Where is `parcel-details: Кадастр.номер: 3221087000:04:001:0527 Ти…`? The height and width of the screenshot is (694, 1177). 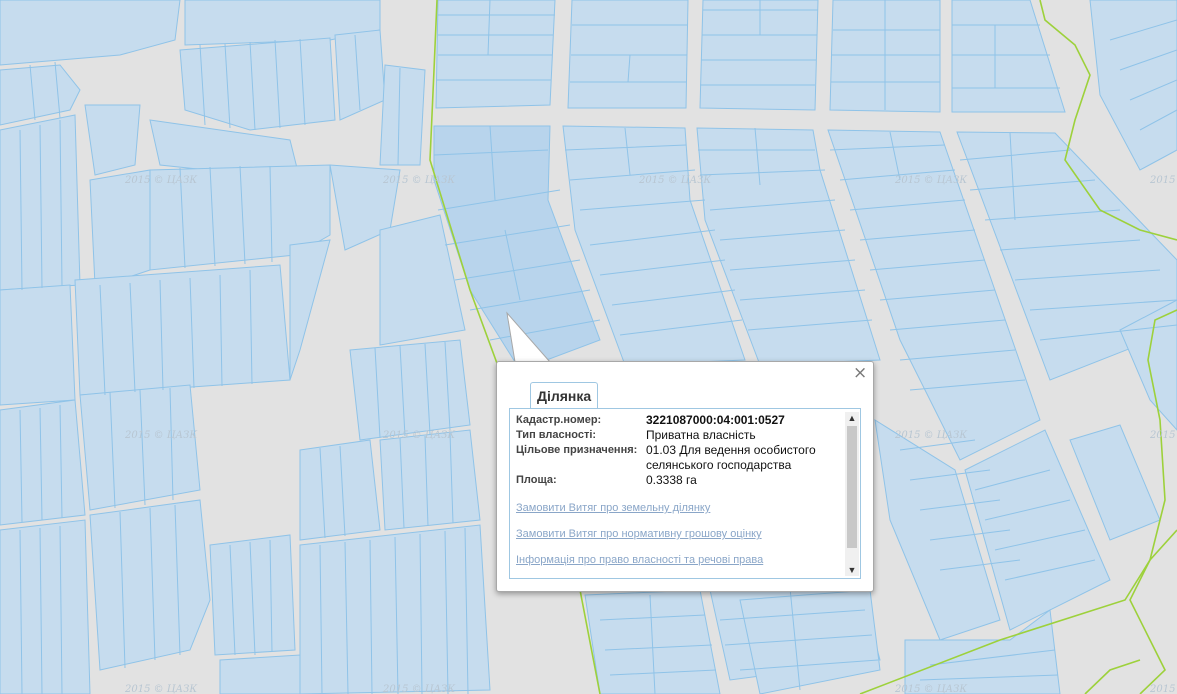 parcel-details: Кадастр.номер: 3221087000:04:001:0527 Ти… is located at coordinates (678, 489).